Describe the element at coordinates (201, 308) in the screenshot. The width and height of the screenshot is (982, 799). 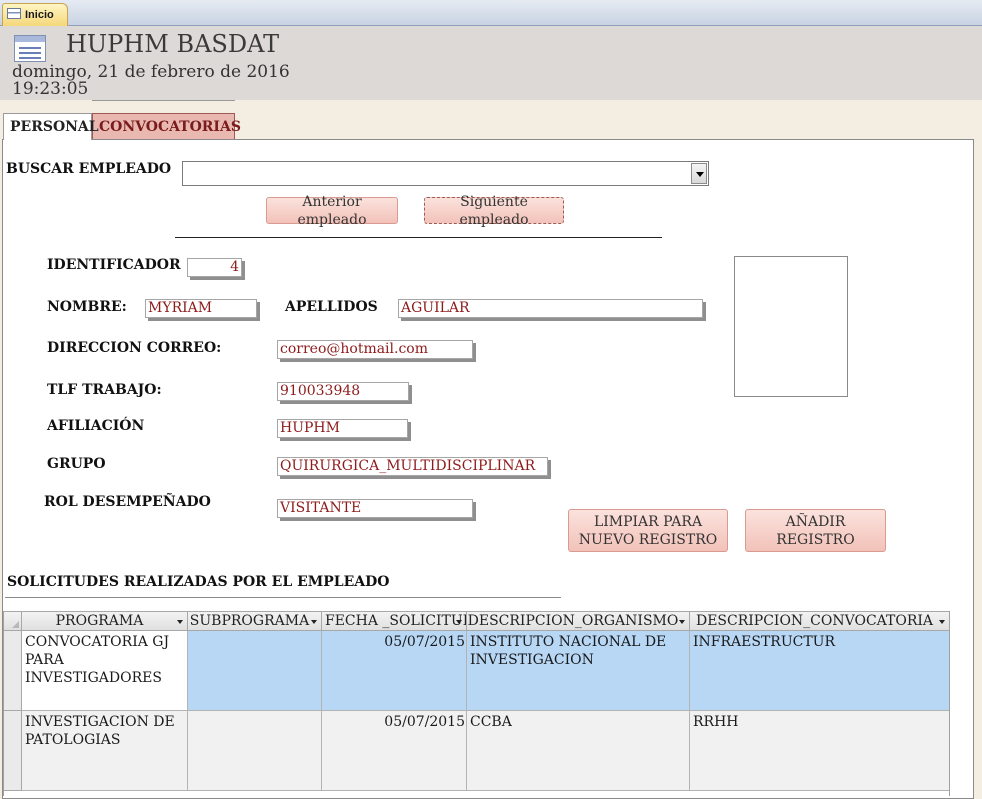
I see `name-field: MYRIAM` at that location.